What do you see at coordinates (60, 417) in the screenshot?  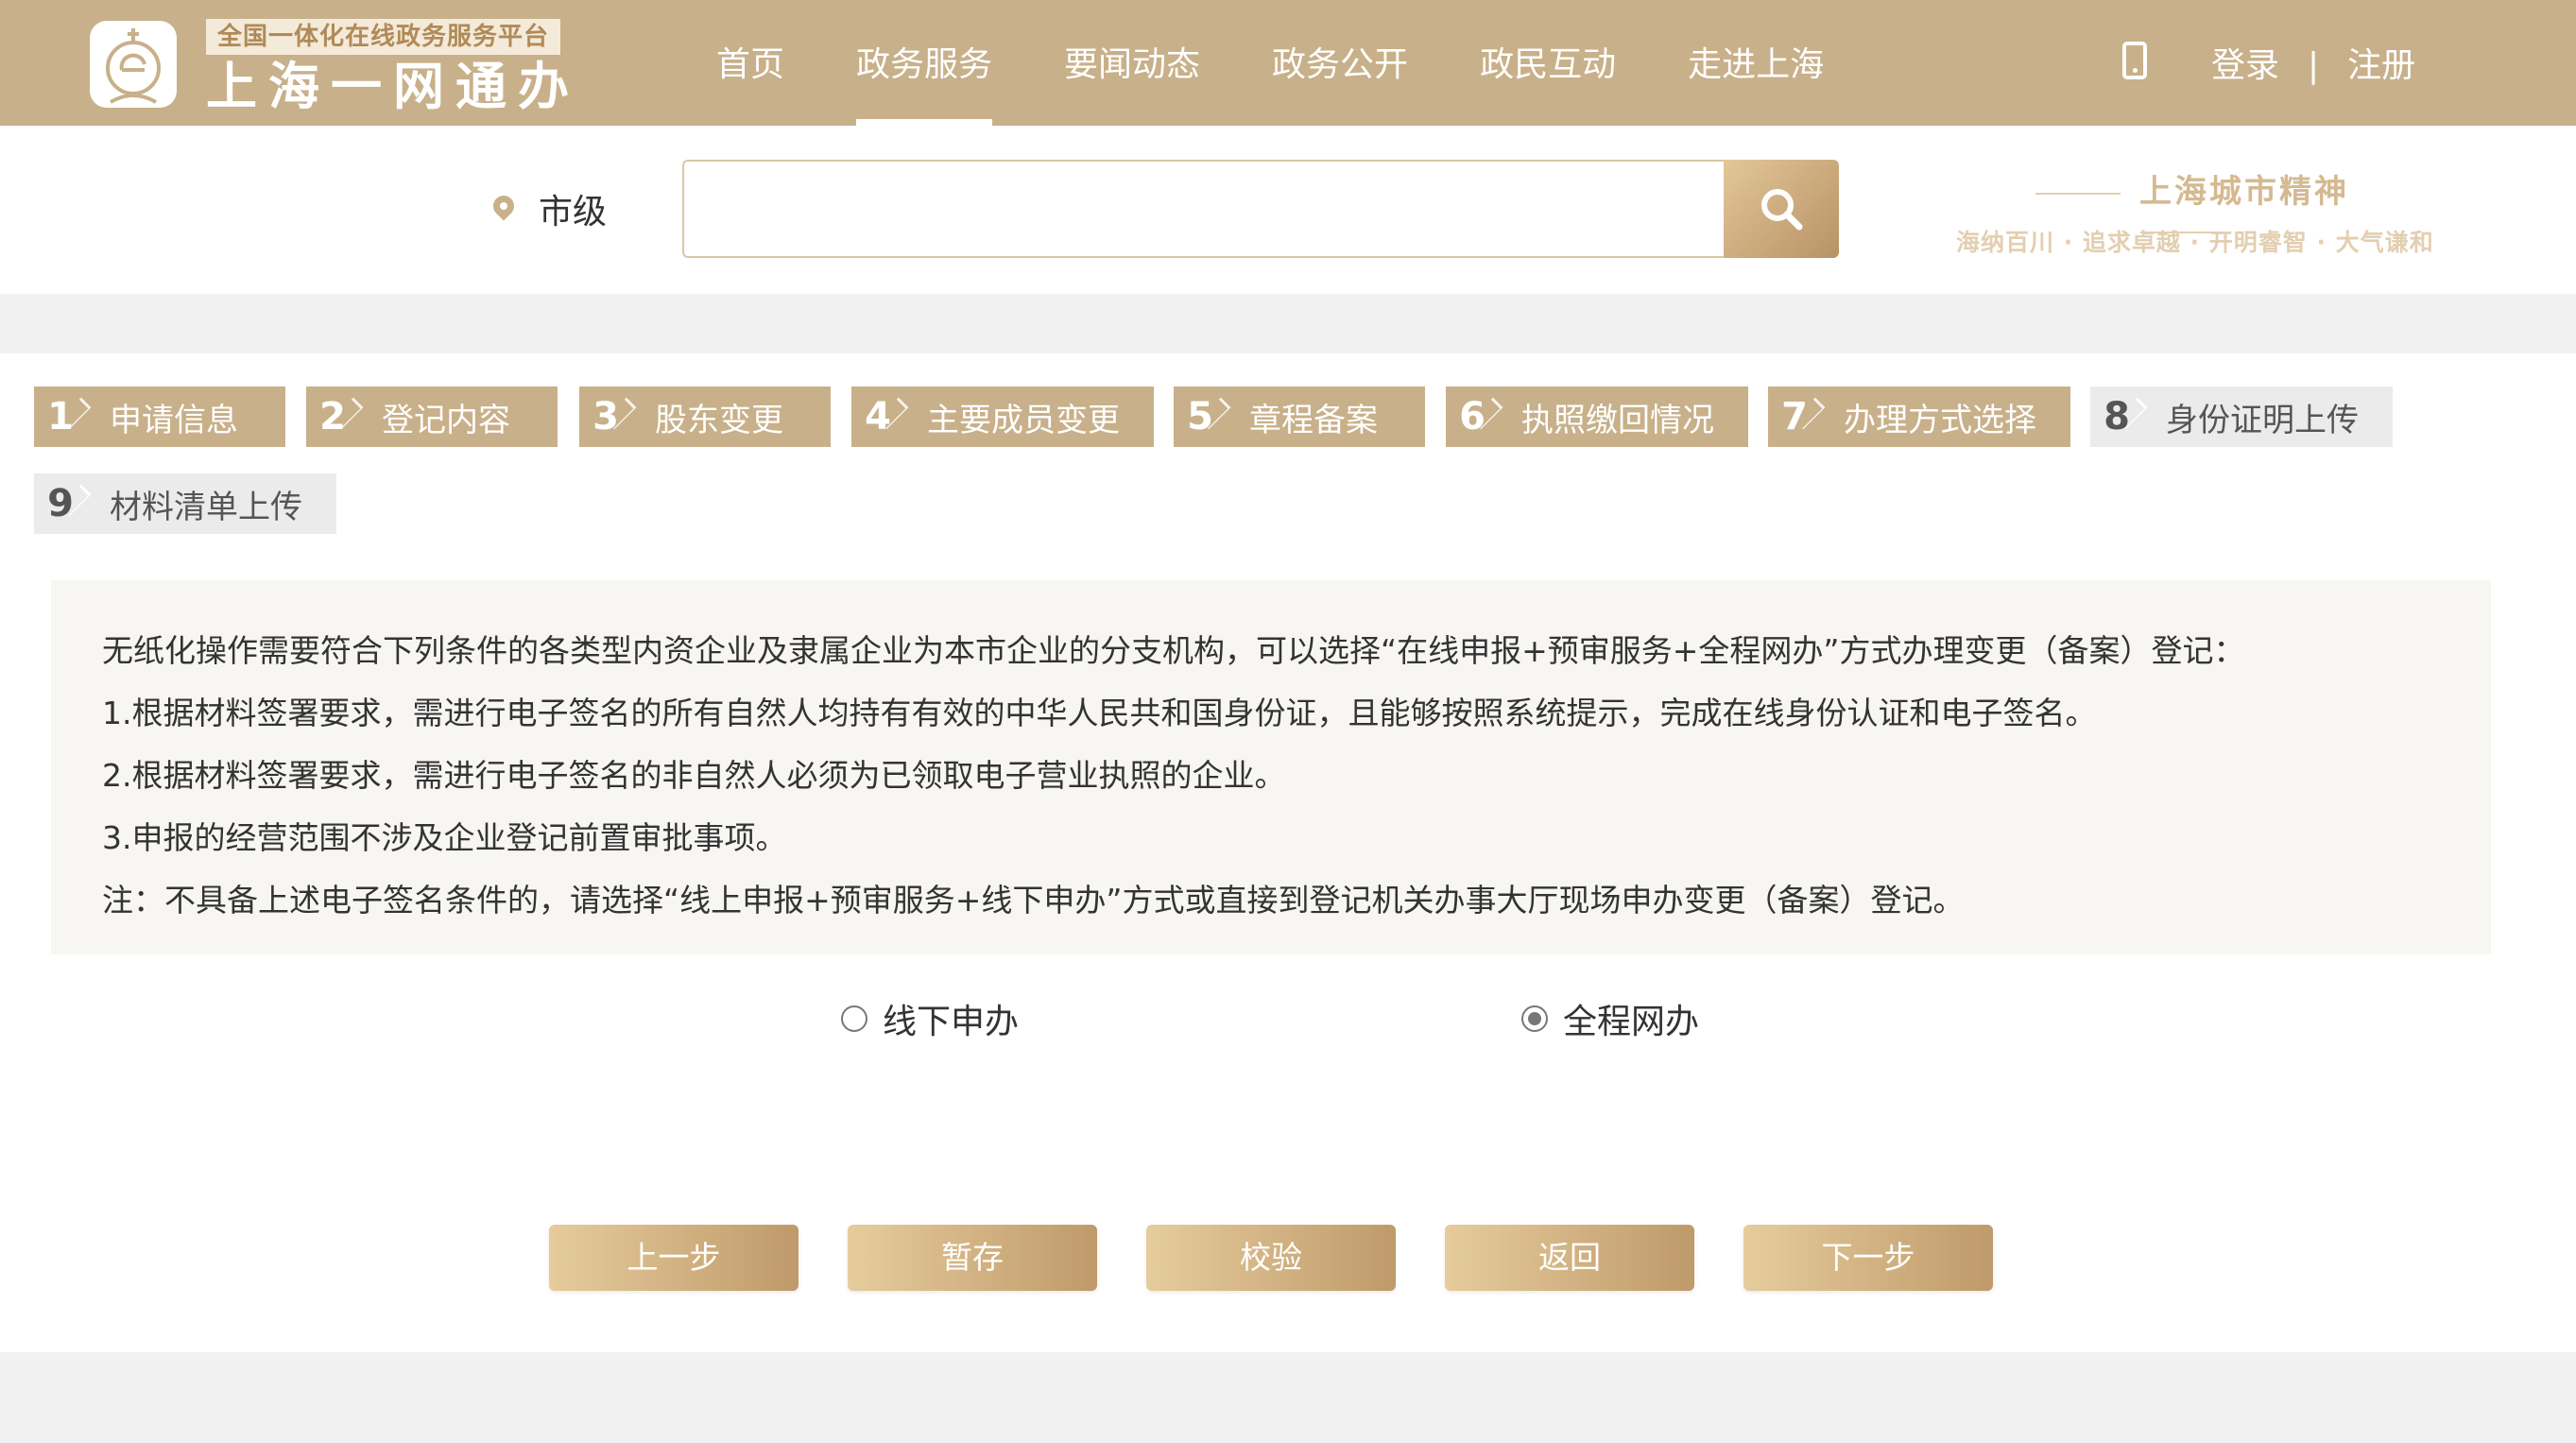 I see `step-number: 1` at bounding box center [60, 417].